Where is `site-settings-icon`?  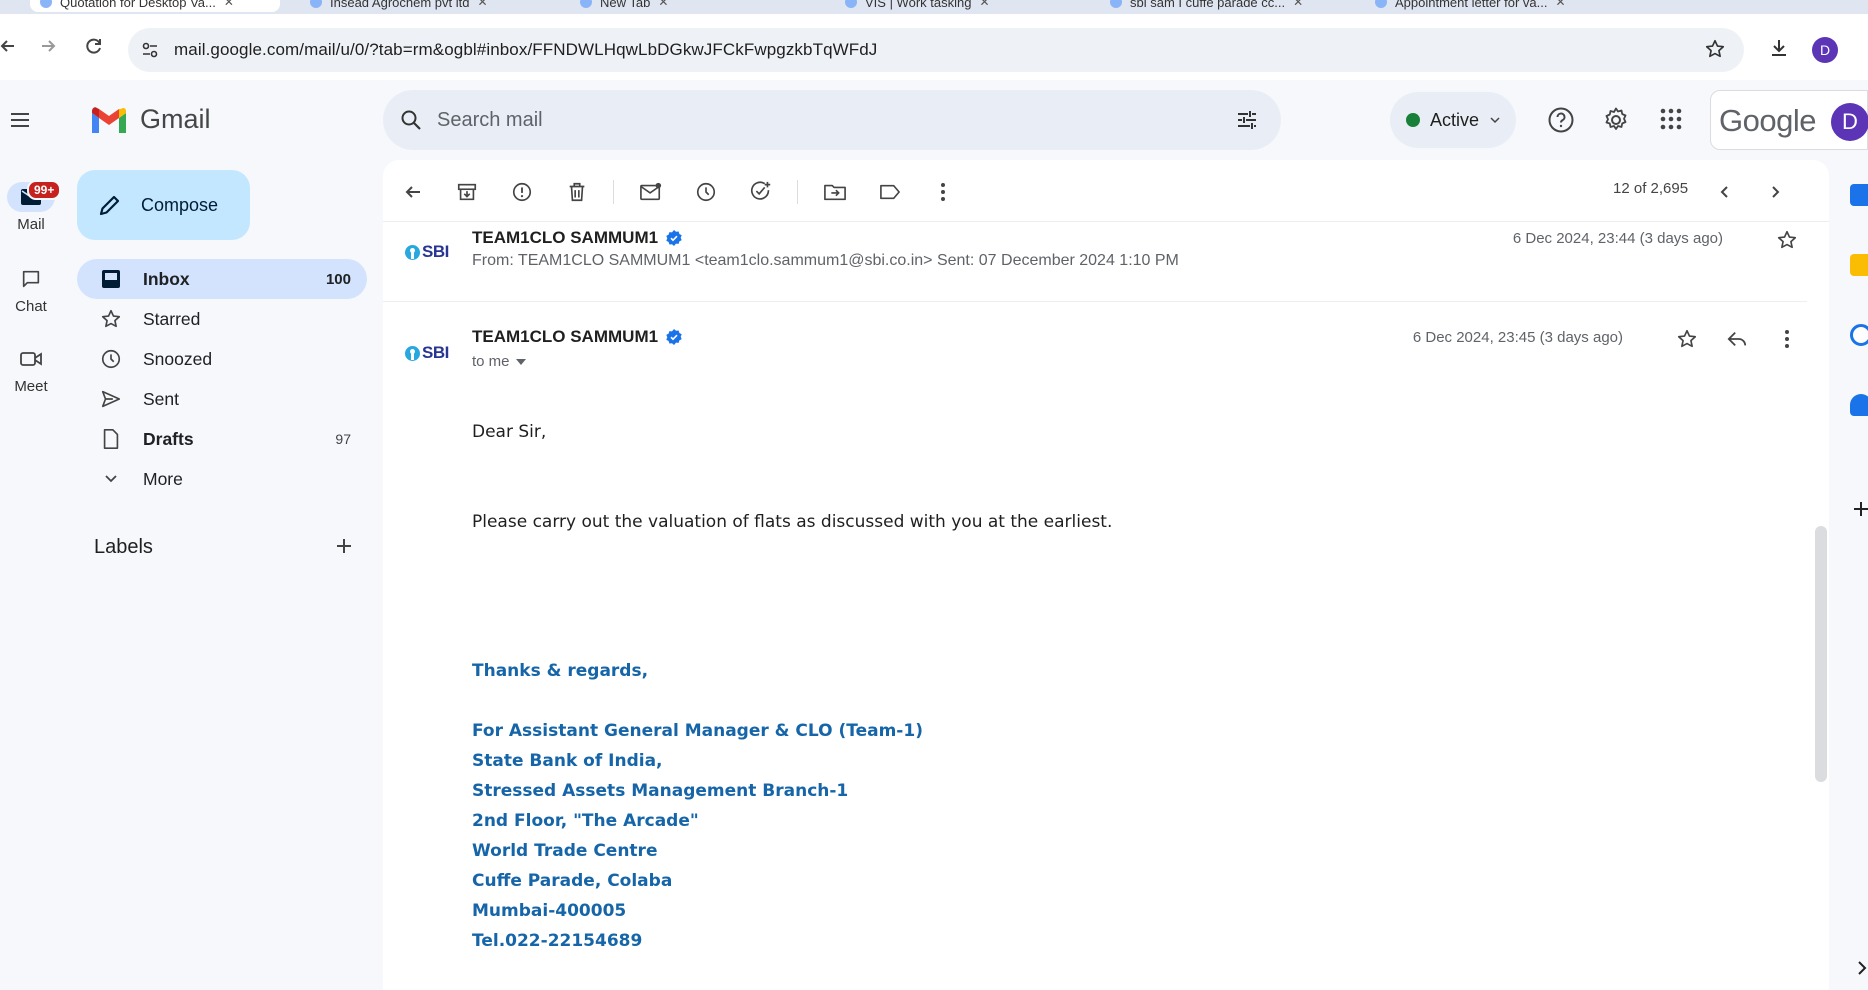
site-settings-icon is located at coordinates (150, 52).